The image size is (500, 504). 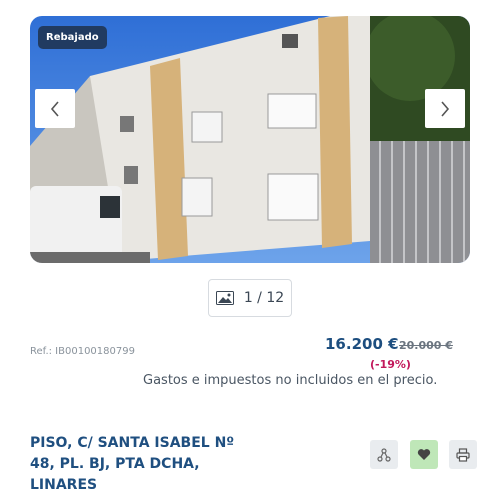 I want to click on chevron-left-icon, so click(x=54, y=108).